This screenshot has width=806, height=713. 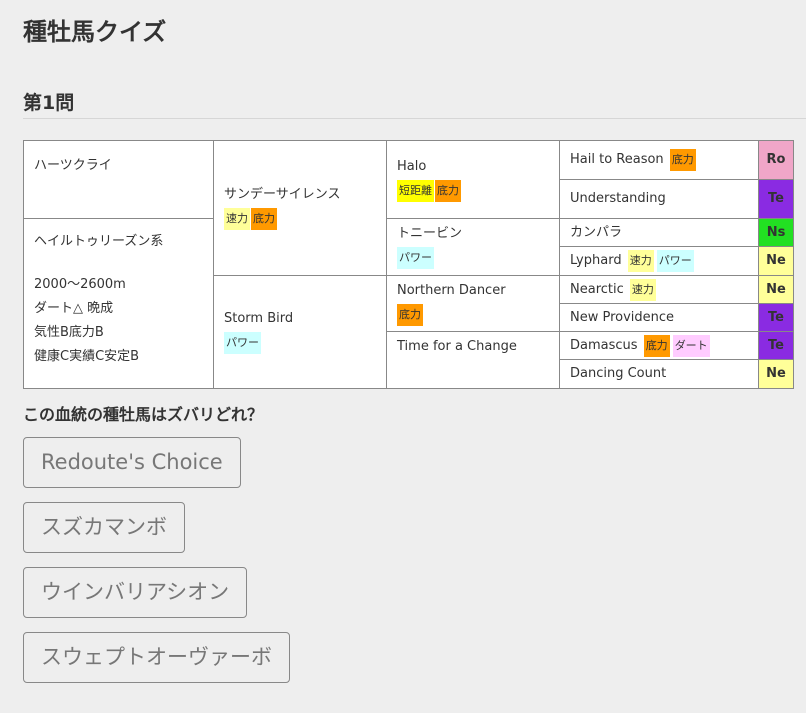 What do you see at coordinates (415, 190) in the screenshot?
I see `tag-short: 短距離` at bounding box center [415, 190].